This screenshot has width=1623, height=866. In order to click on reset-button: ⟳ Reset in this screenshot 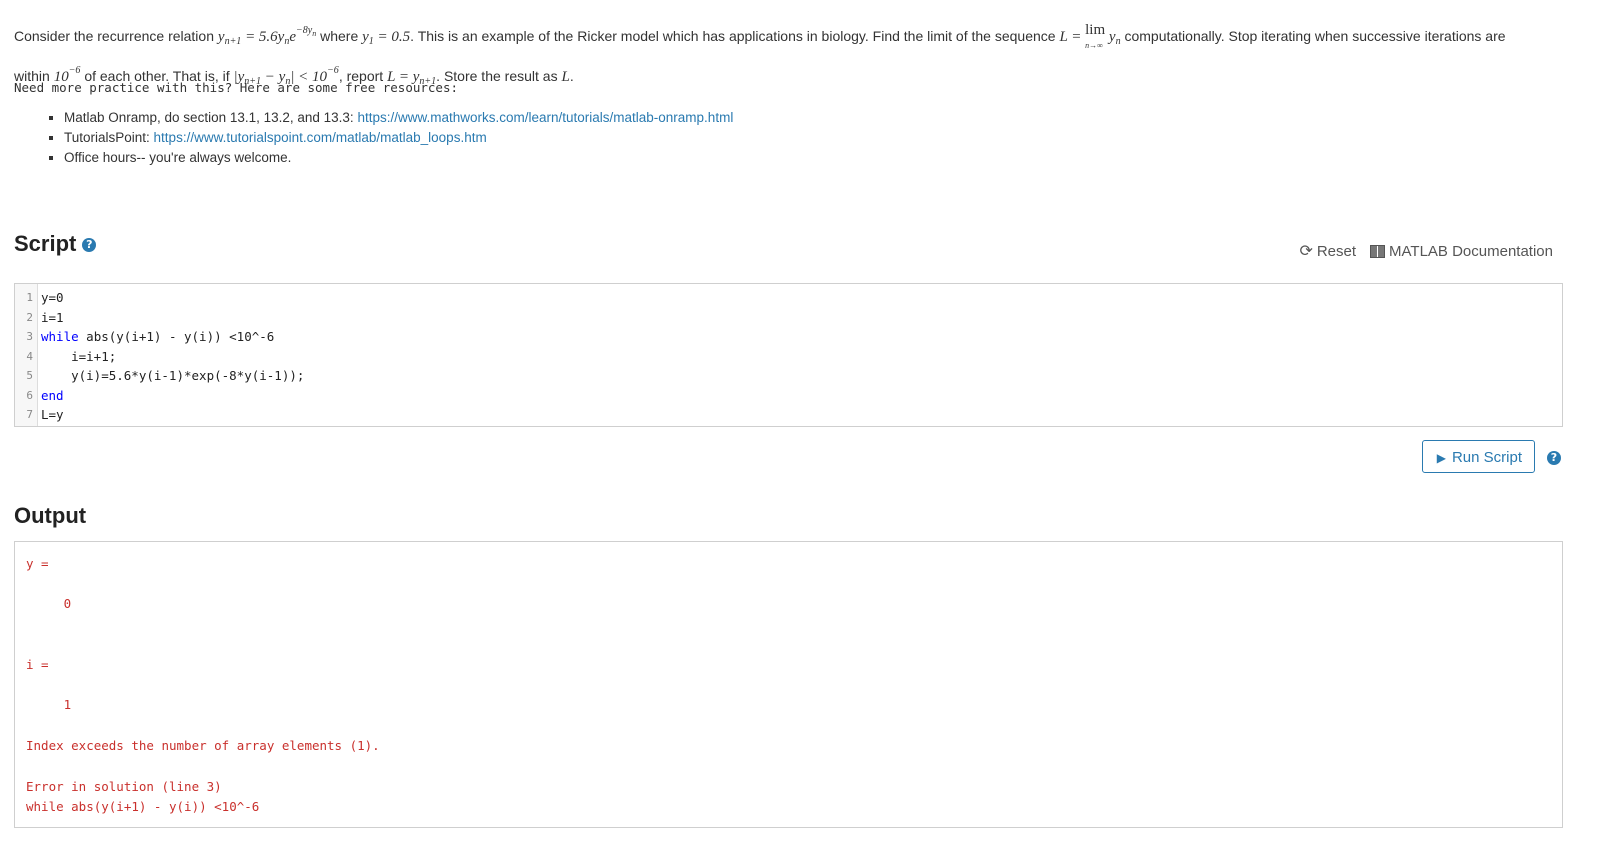, I will do `click(1327, 251)`.